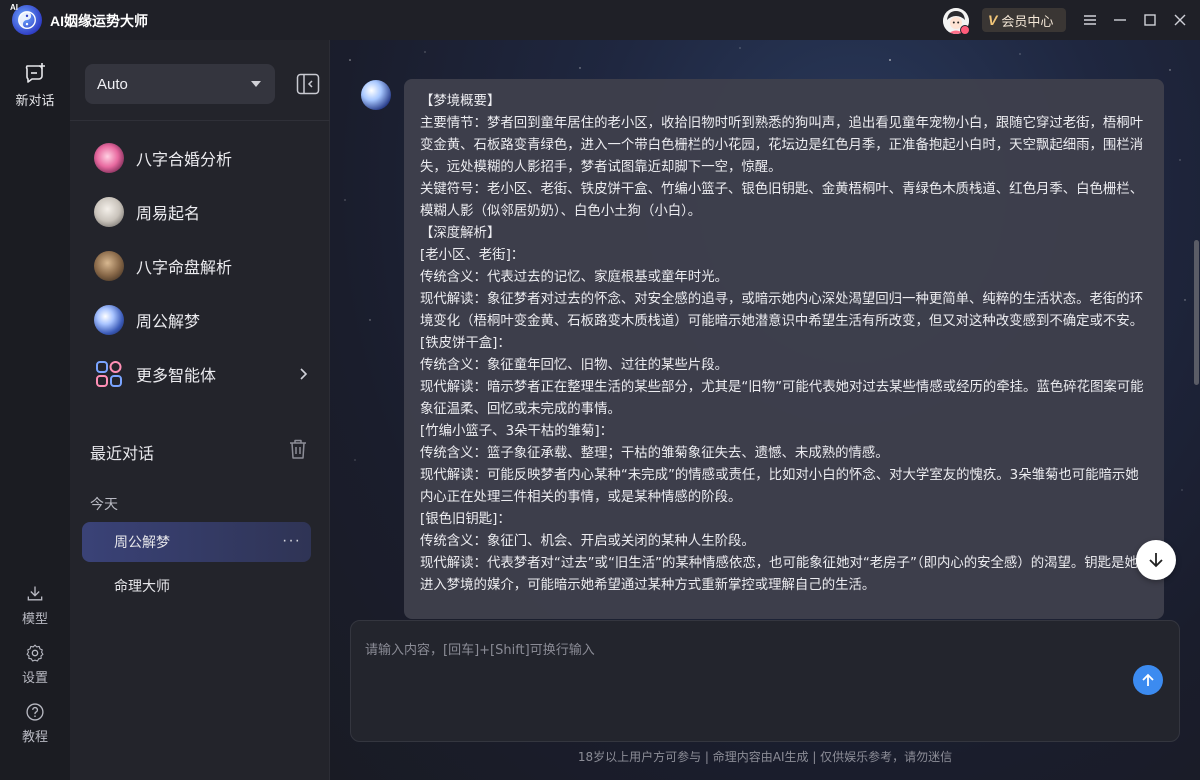  Describe the element at coordinates (109, 266) in the screenshot. I see `compass-orb-icon` at that location.